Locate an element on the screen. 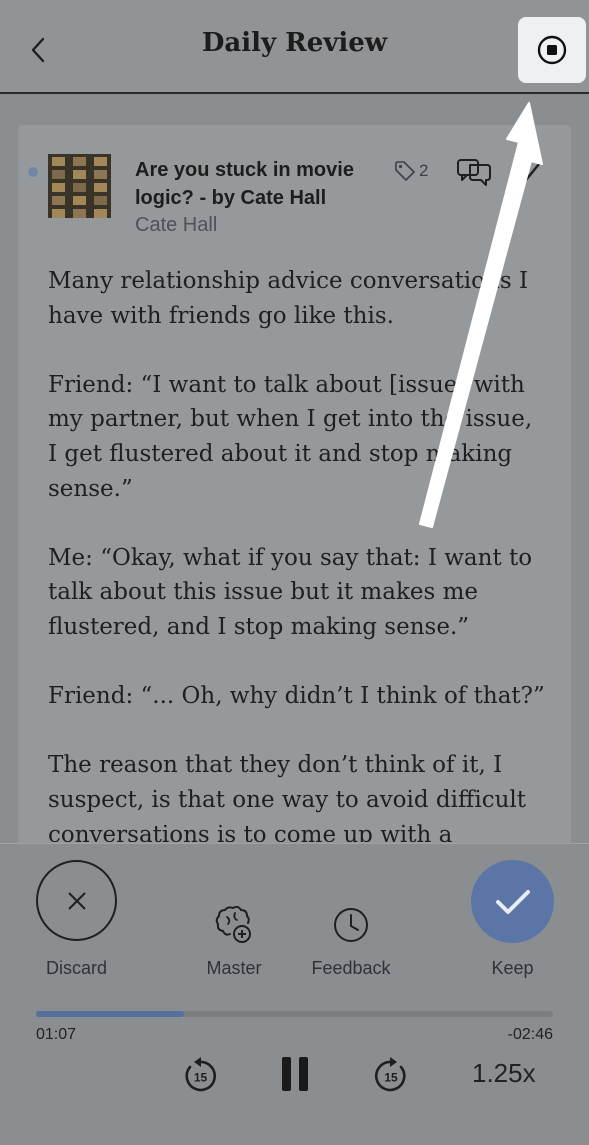 This screenshot has width=589, height=1145. unread-indicator is located at coordinates (33, 172).